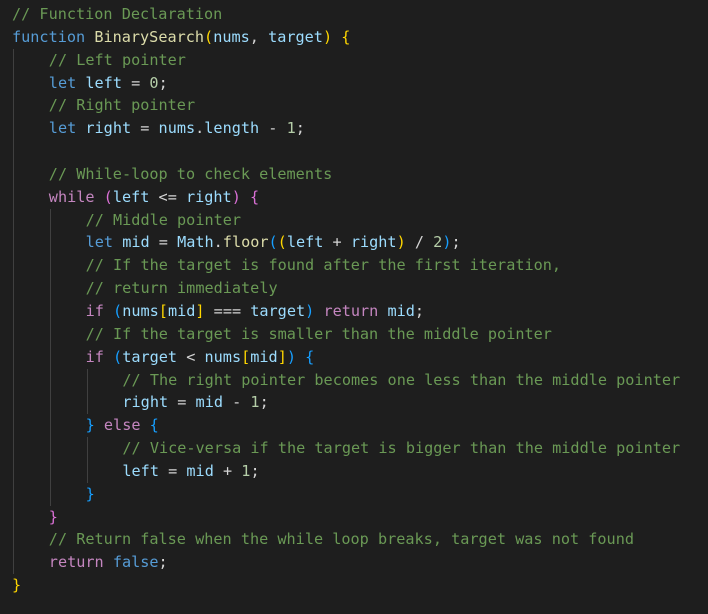 The height and width of the screenshot is (614, 708). I want to click on code-line: // return immediately, so click(354, 288).